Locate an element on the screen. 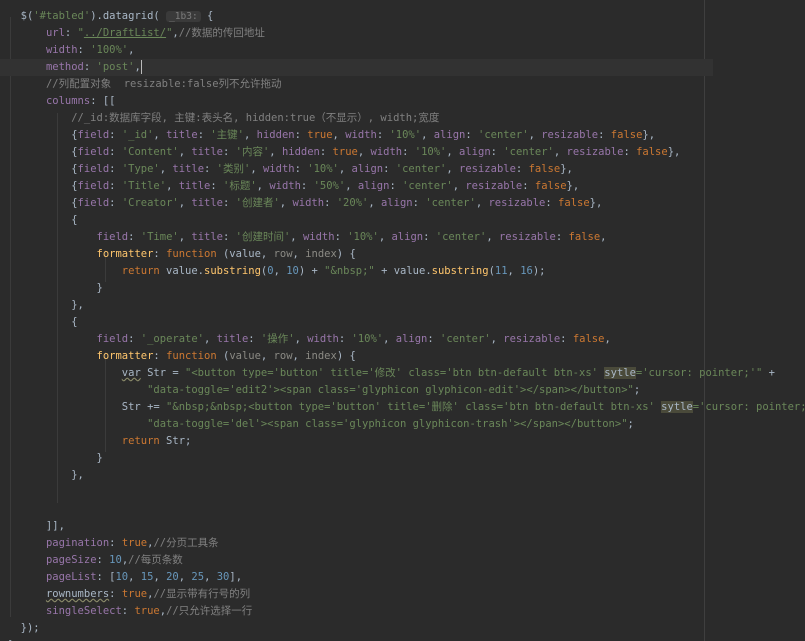 Image resolution: width=805 pixels, height=641 pixels. code-line: url: "../DraftList/",//数据的传回地址 is located at coordinates (356, 33).